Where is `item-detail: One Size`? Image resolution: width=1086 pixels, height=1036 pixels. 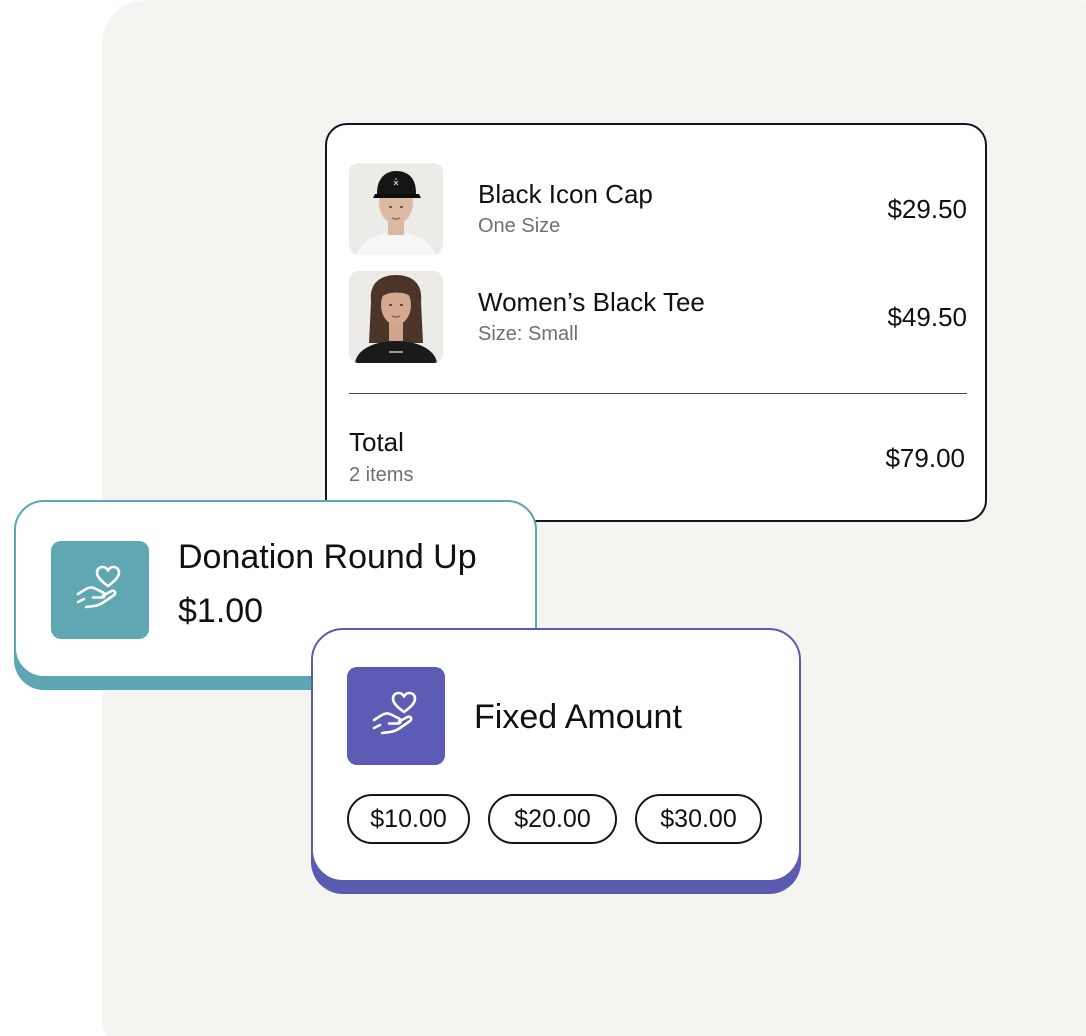
item-detail: One Size is located at coordinates (519, 226).